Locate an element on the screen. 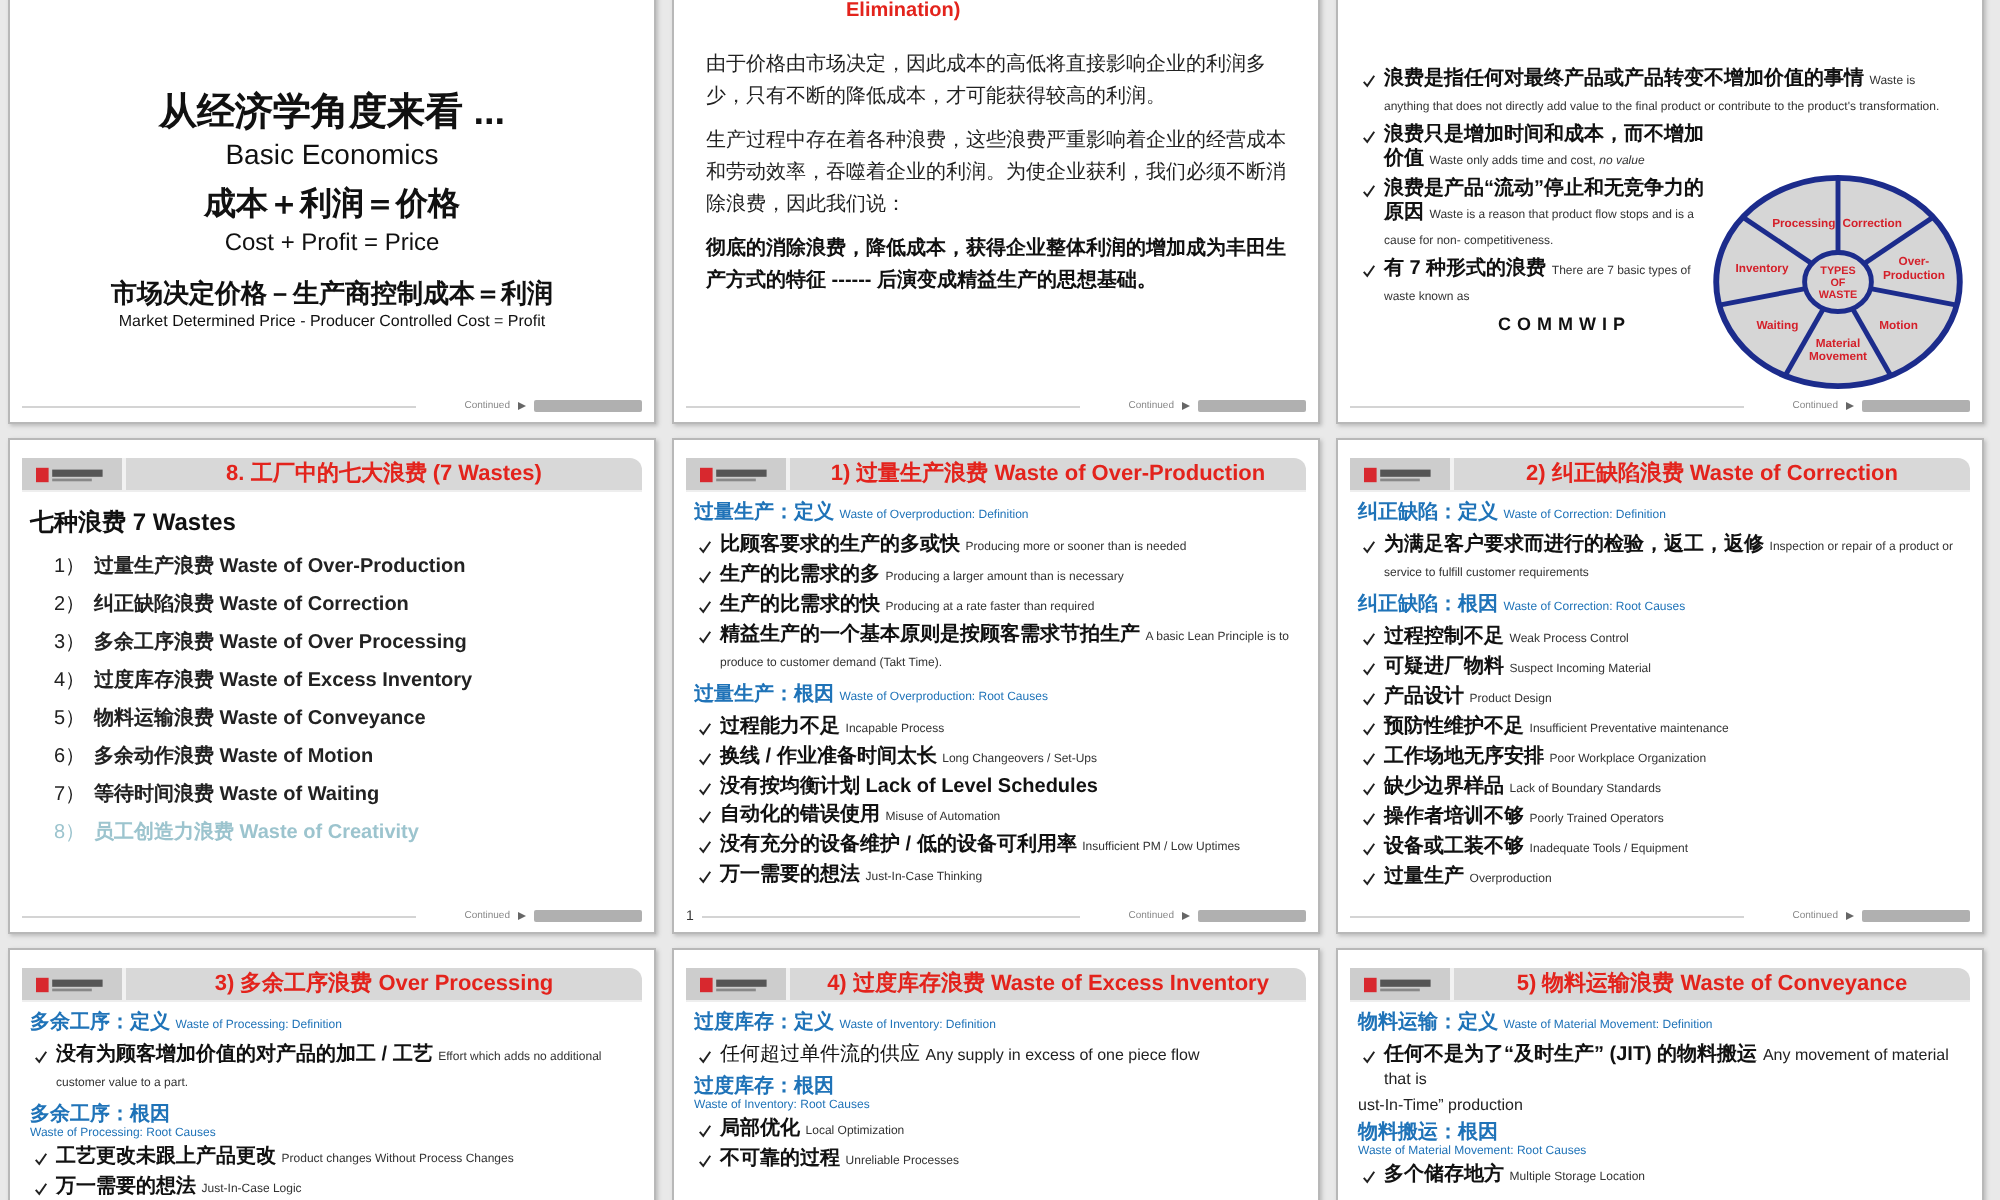  slide-title: 8. 工厂中的七大浪费 (7 Wastes) is located at coordinates (384, 474).